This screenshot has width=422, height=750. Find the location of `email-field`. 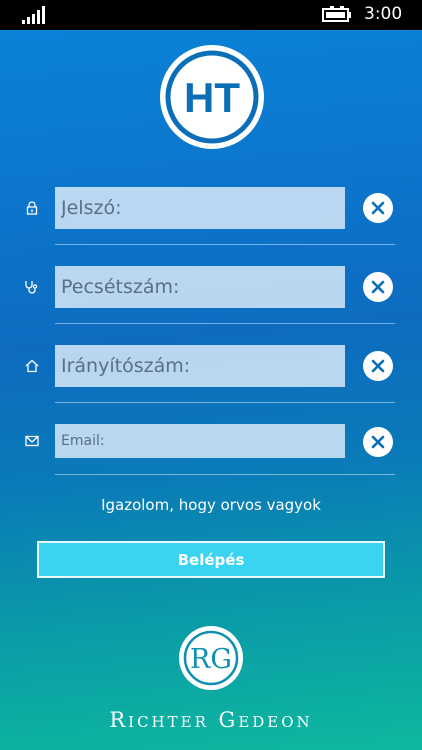

email-field is located at coordinates (200, 441).